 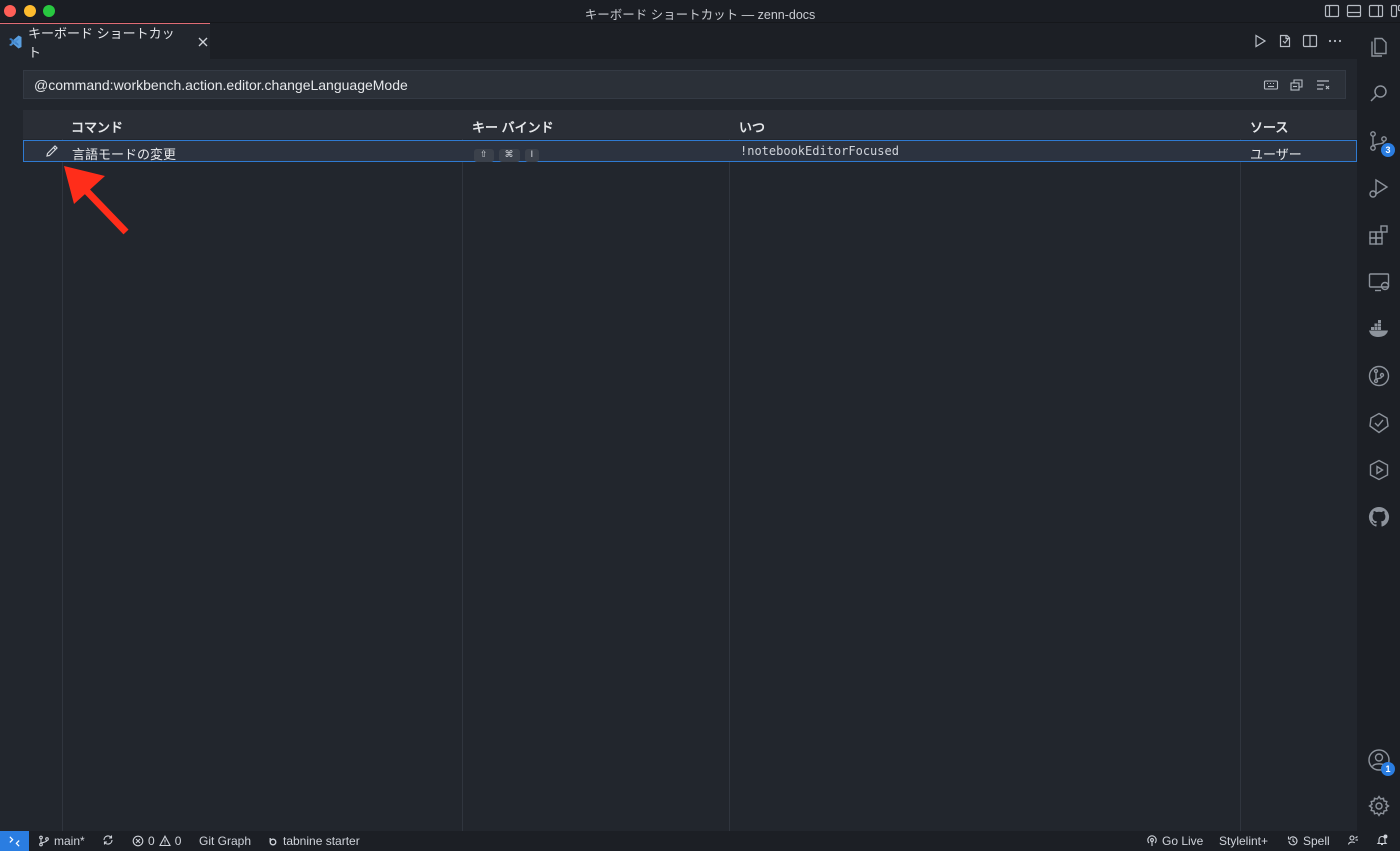 I want to click on when-cell: !notebookEditorFocused, so click(x=819, y=151).